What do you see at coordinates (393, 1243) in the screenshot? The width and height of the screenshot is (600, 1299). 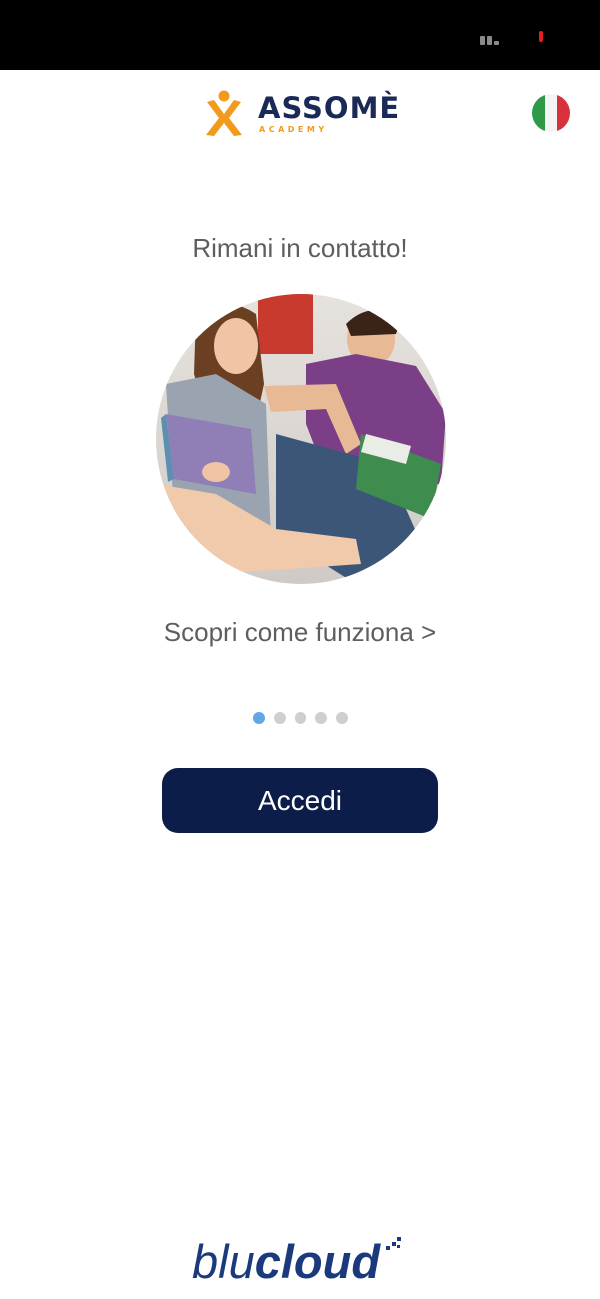 I see `cloud-dots-icon` at bounding box center [393, 1243].